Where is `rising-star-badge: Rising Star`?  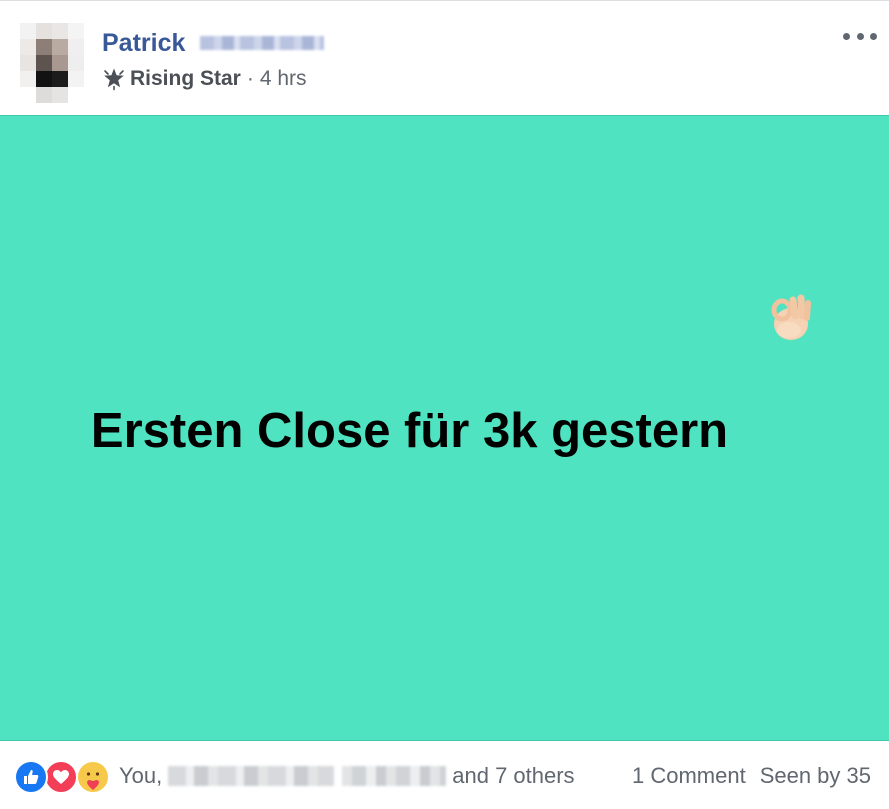
rising-star-badge: Rising Star is located at coordinates (185, 79).